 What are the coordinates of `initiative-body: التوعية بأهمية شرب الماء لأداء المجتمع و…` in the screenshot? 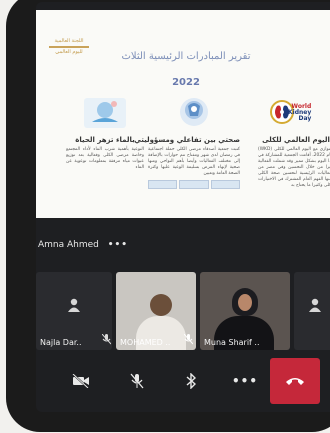 It's located at (105, 158).